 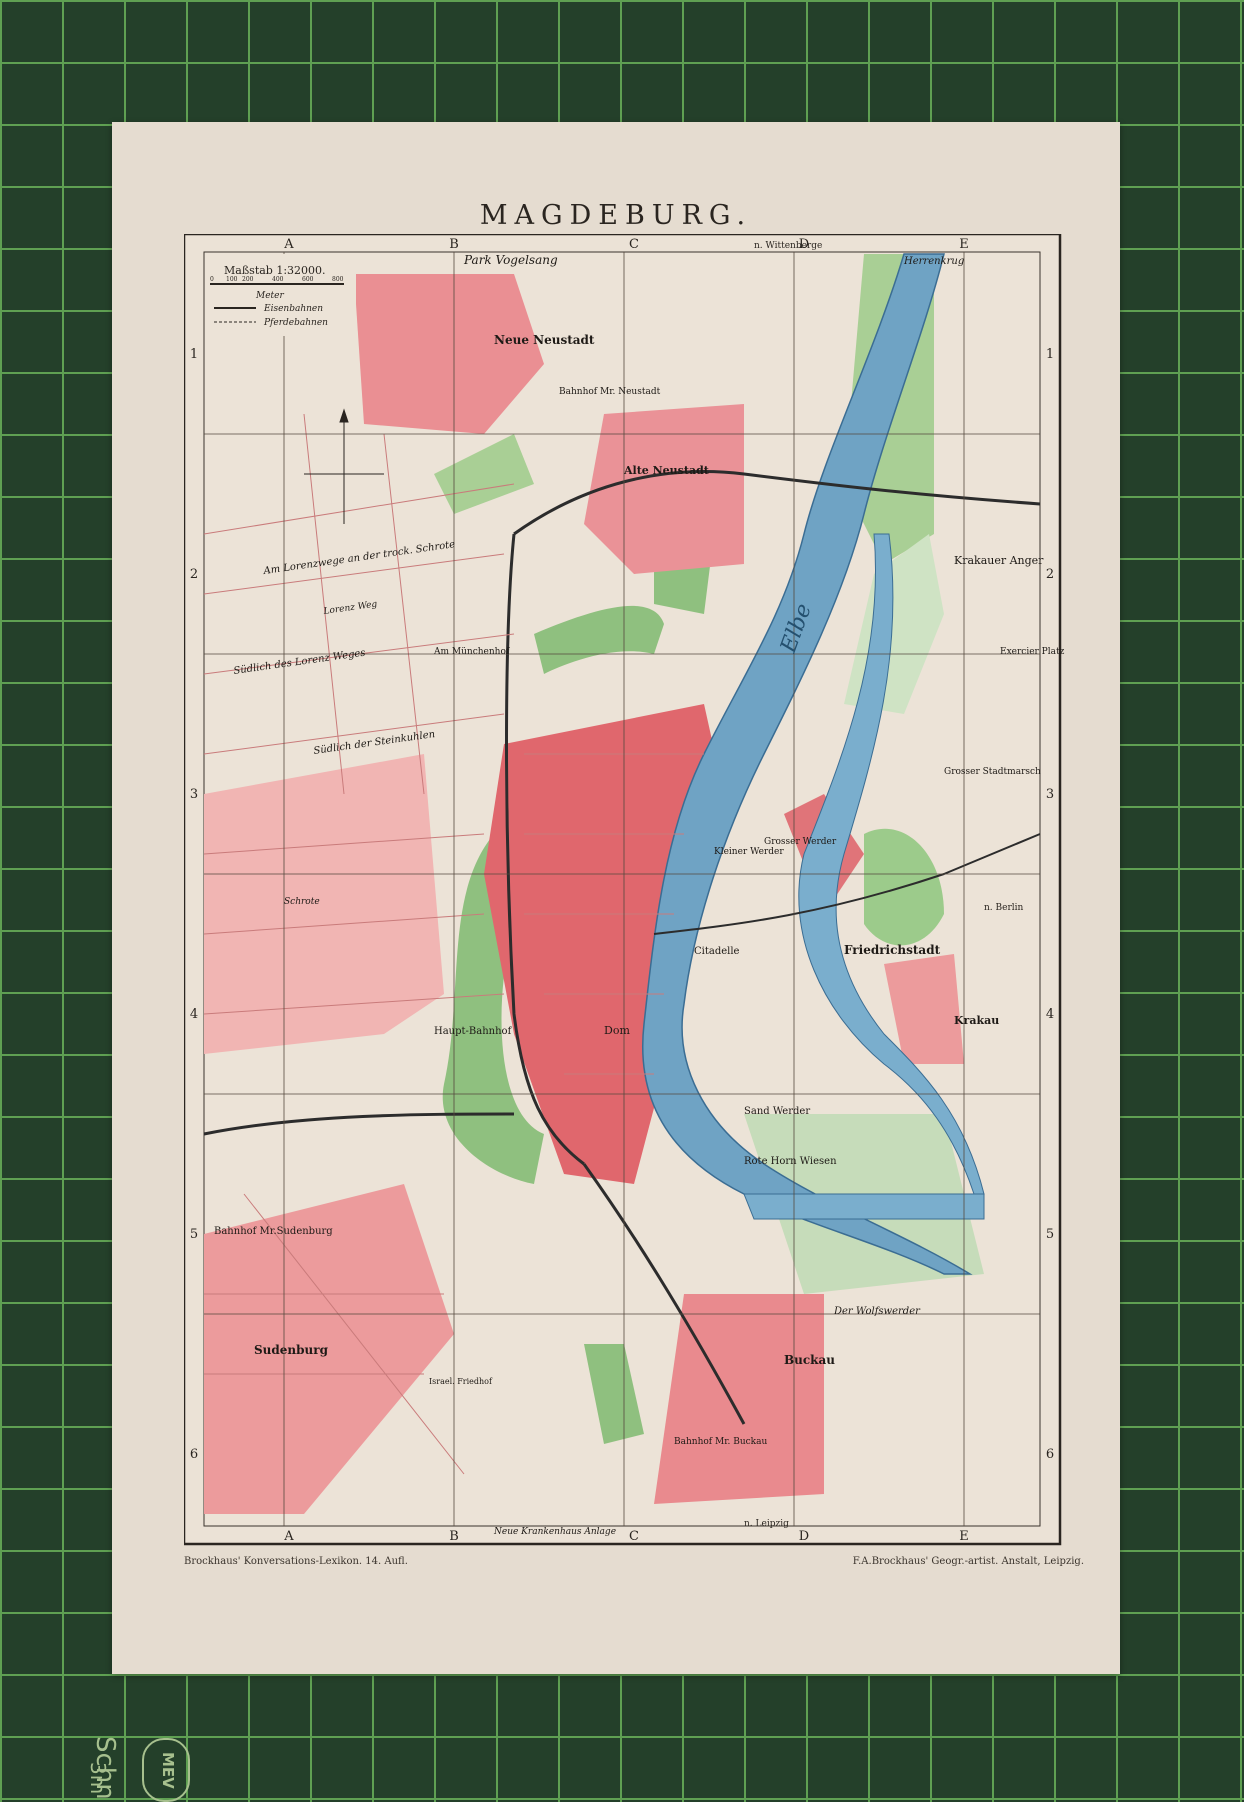 What do you see at coordinates (634, 1536) in the screenshot?
I see `grid-col-c-bottom: C` at bounding box center [634, 1536].